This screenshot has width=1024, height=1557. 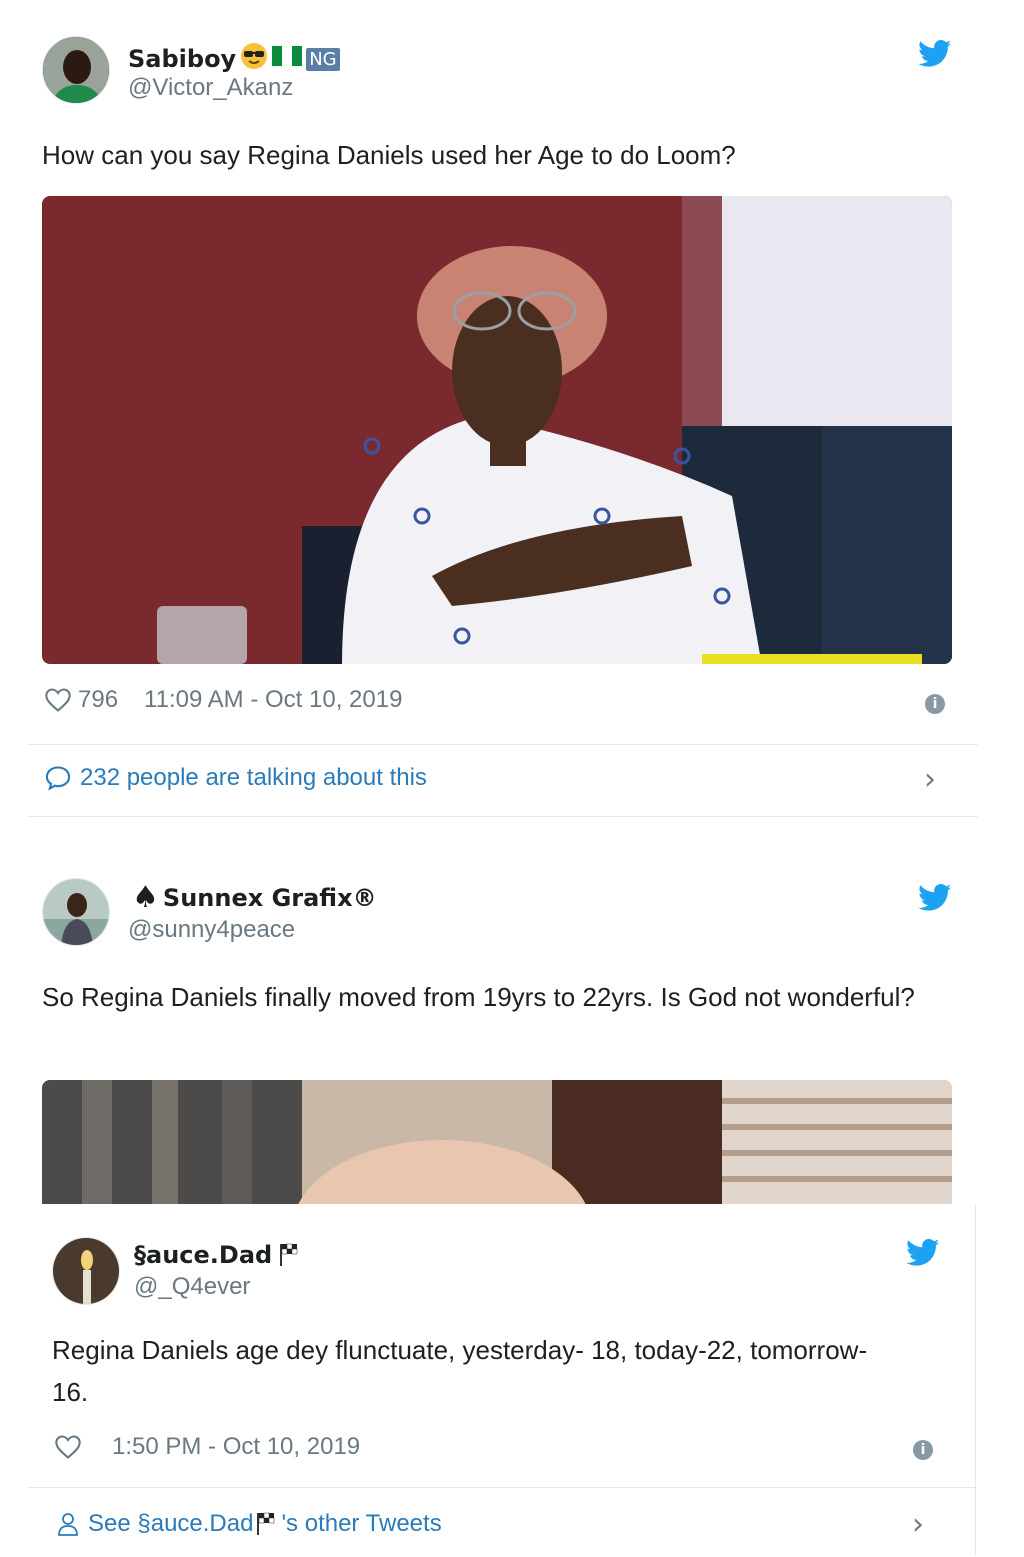 I want to click on sunglasses-emoji-icon, so click(x=254, y=59).